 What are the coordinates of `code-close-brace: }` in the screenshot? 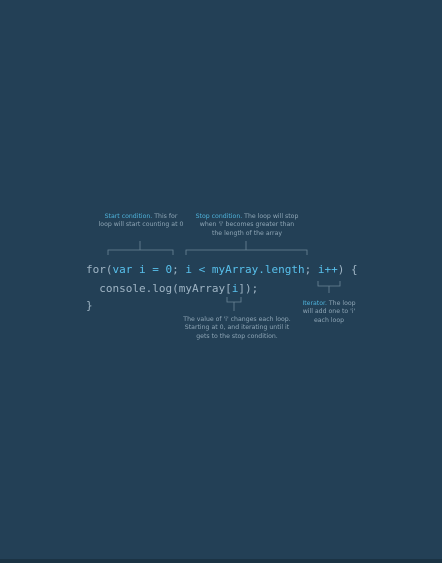 It's located at (89, 305).